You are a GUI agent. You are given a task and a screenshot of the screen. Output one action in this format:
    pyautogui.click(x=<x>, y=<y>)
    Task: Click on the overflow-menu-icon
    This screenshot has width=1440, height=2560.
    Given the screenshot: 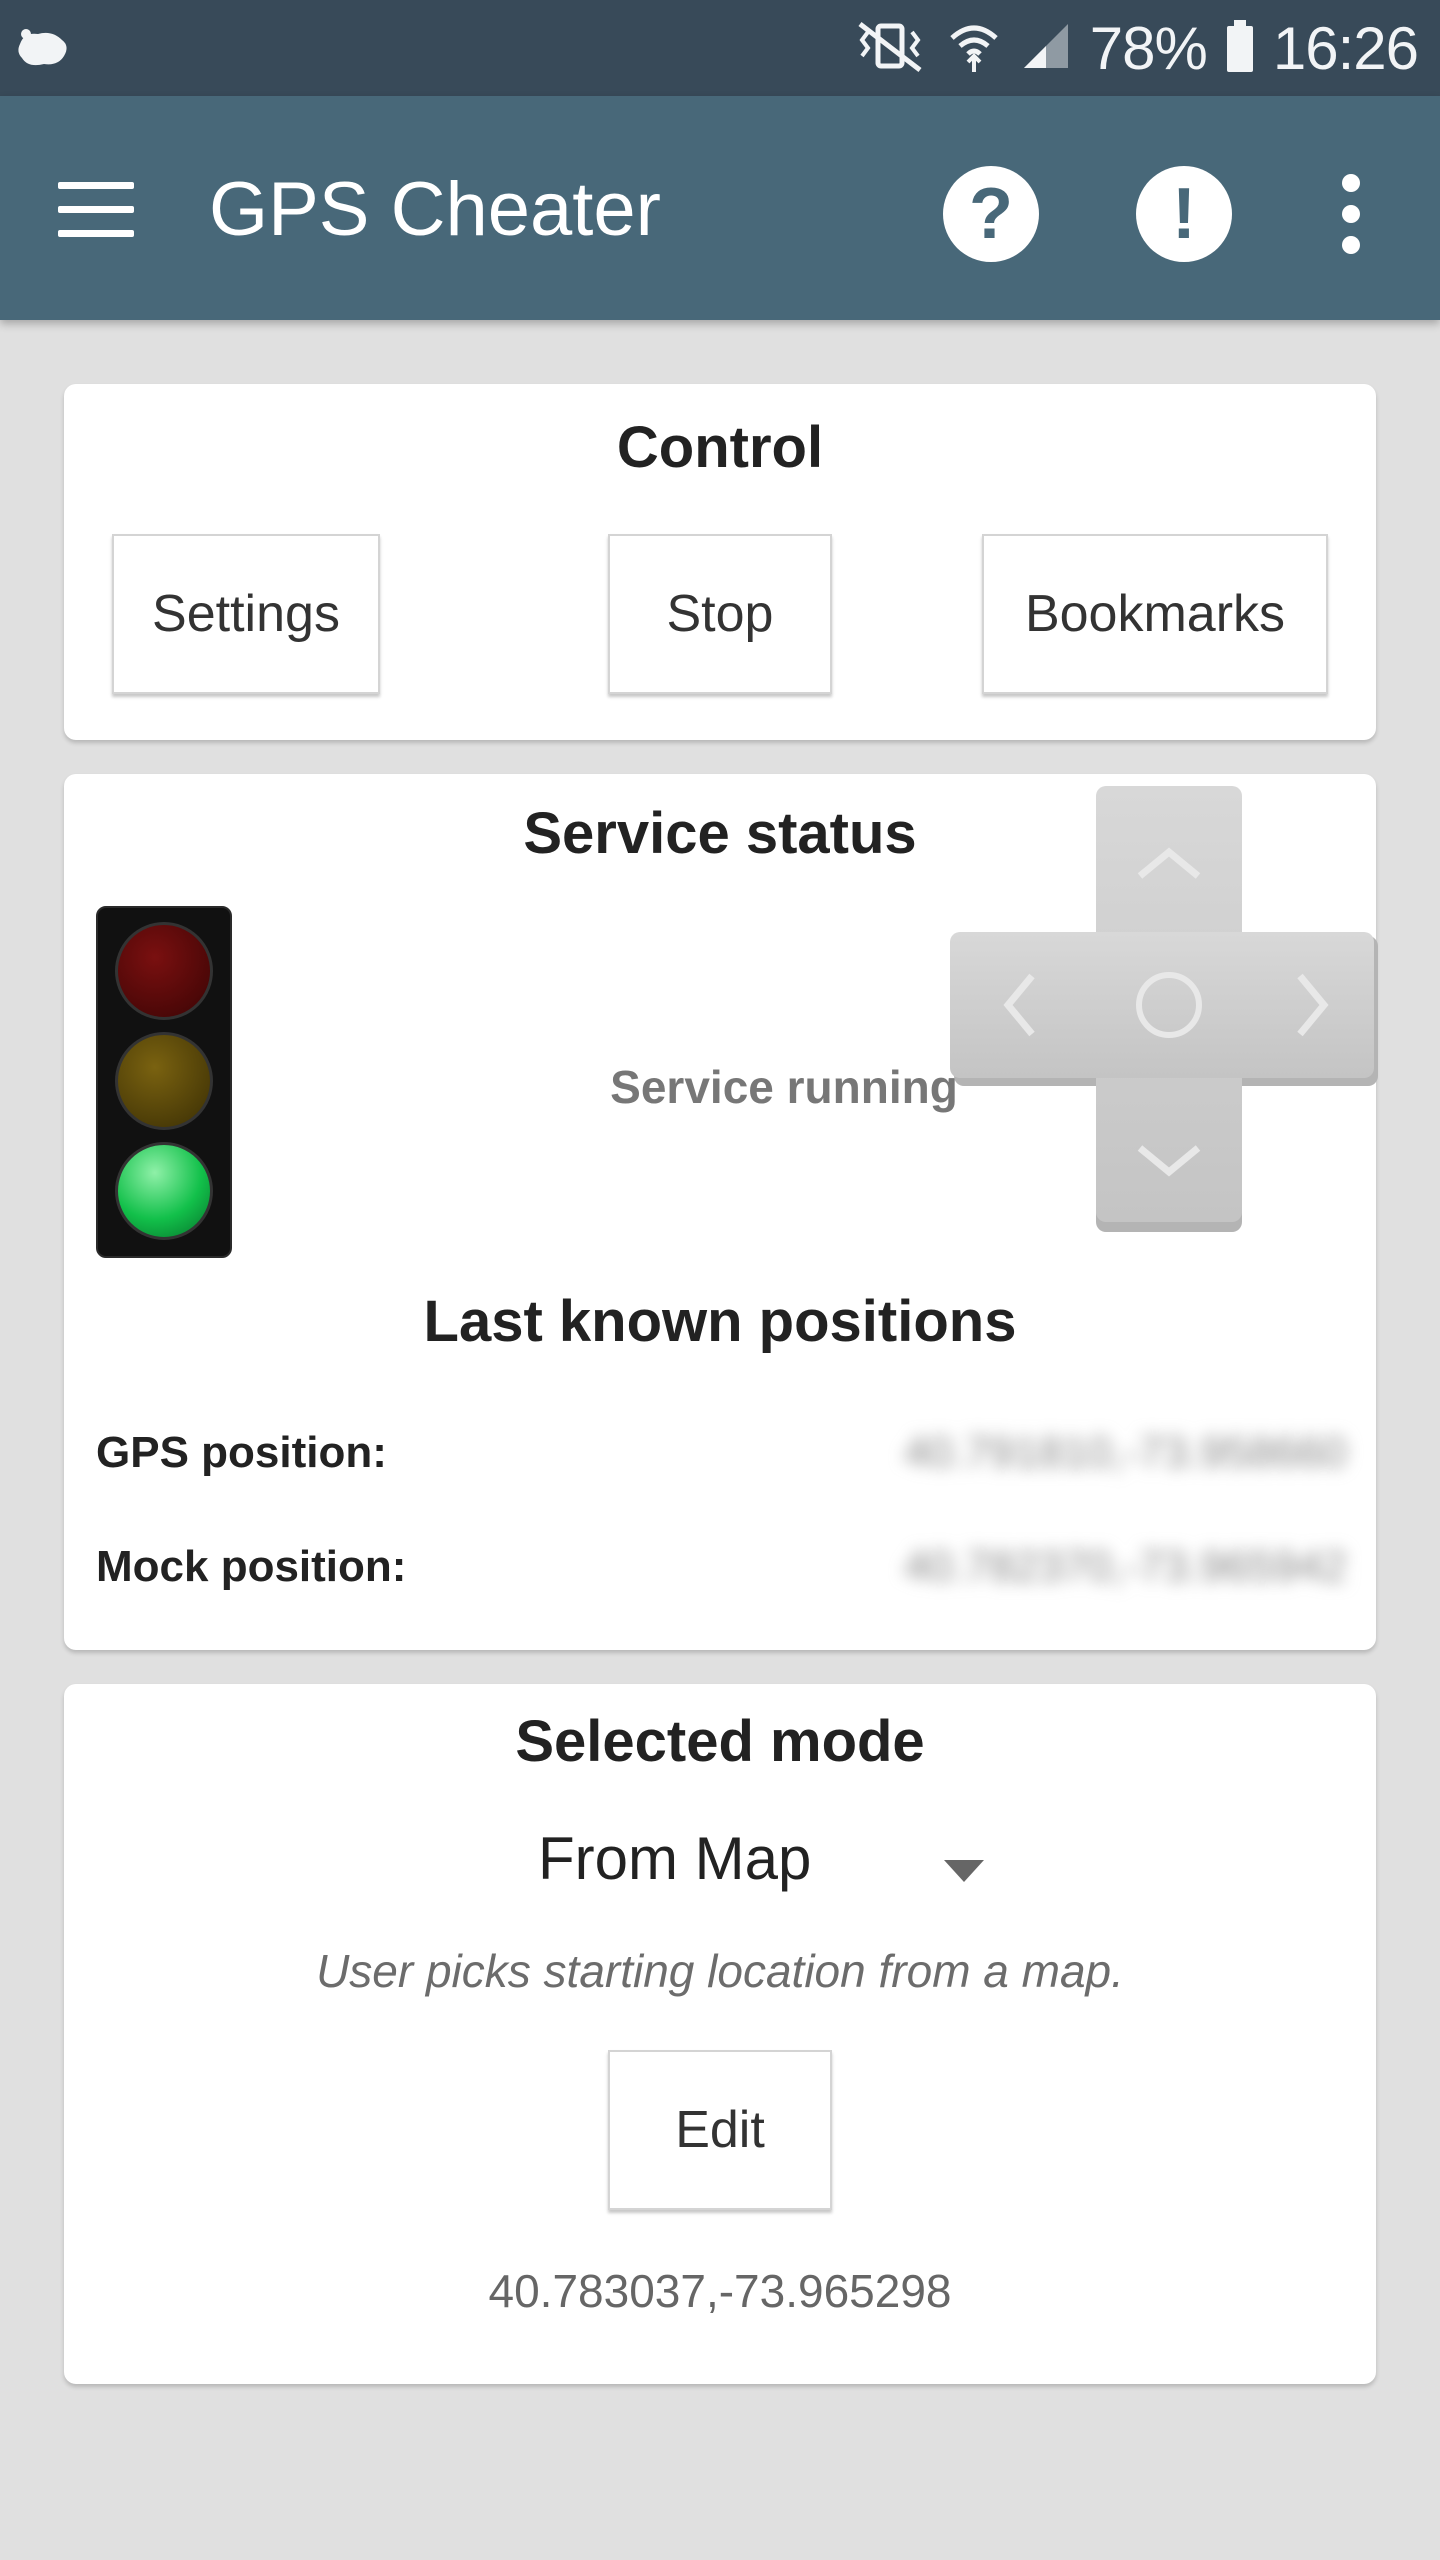 What is the action you would take?
    pyautogui.click(x=1351, y=214)
    